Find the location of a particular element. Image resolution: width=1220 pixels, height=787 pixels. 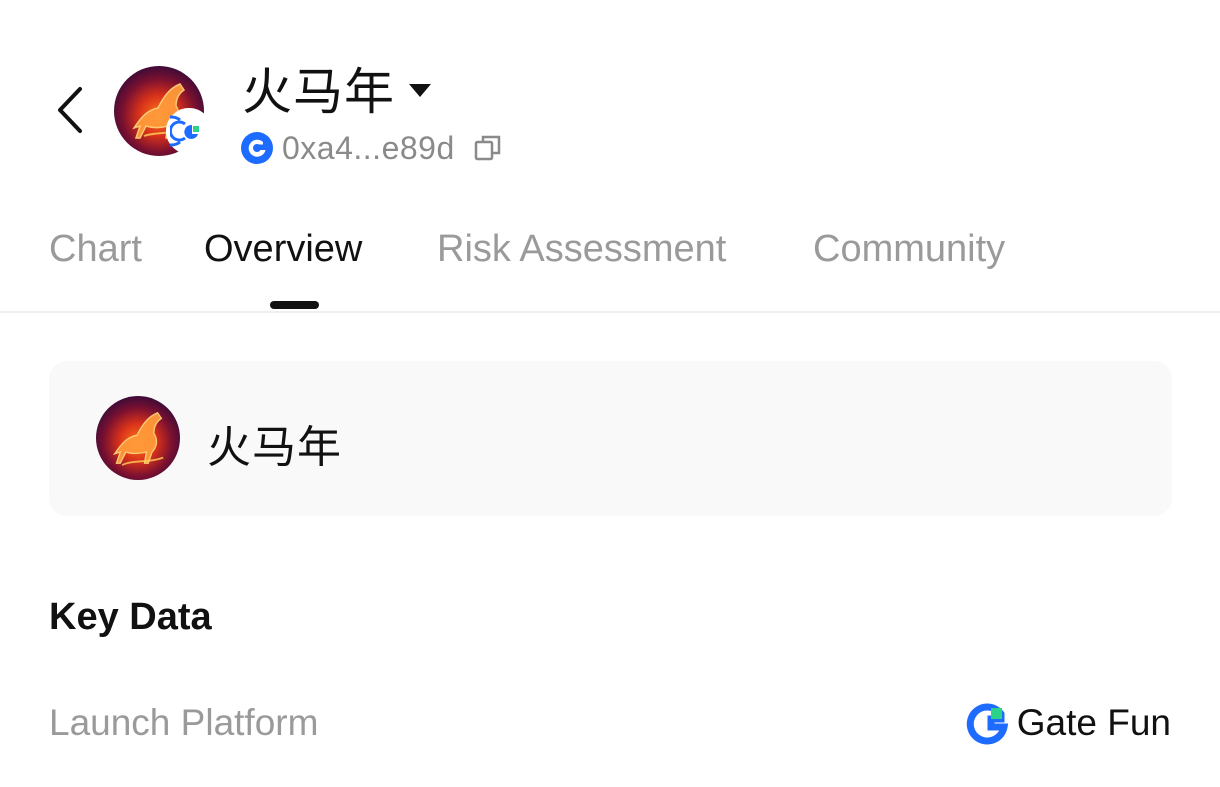

tab-community: Community is located at coordinates (909, 249).